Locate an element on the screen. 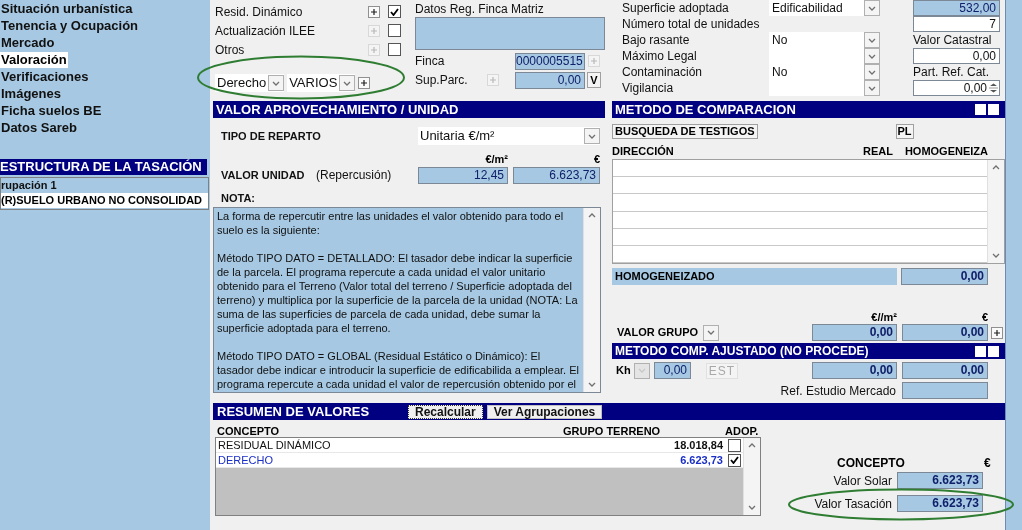 The width and height of the screenshot is (1022, 530). spinner-field: 0,00 is located at coordinates (956, 88).